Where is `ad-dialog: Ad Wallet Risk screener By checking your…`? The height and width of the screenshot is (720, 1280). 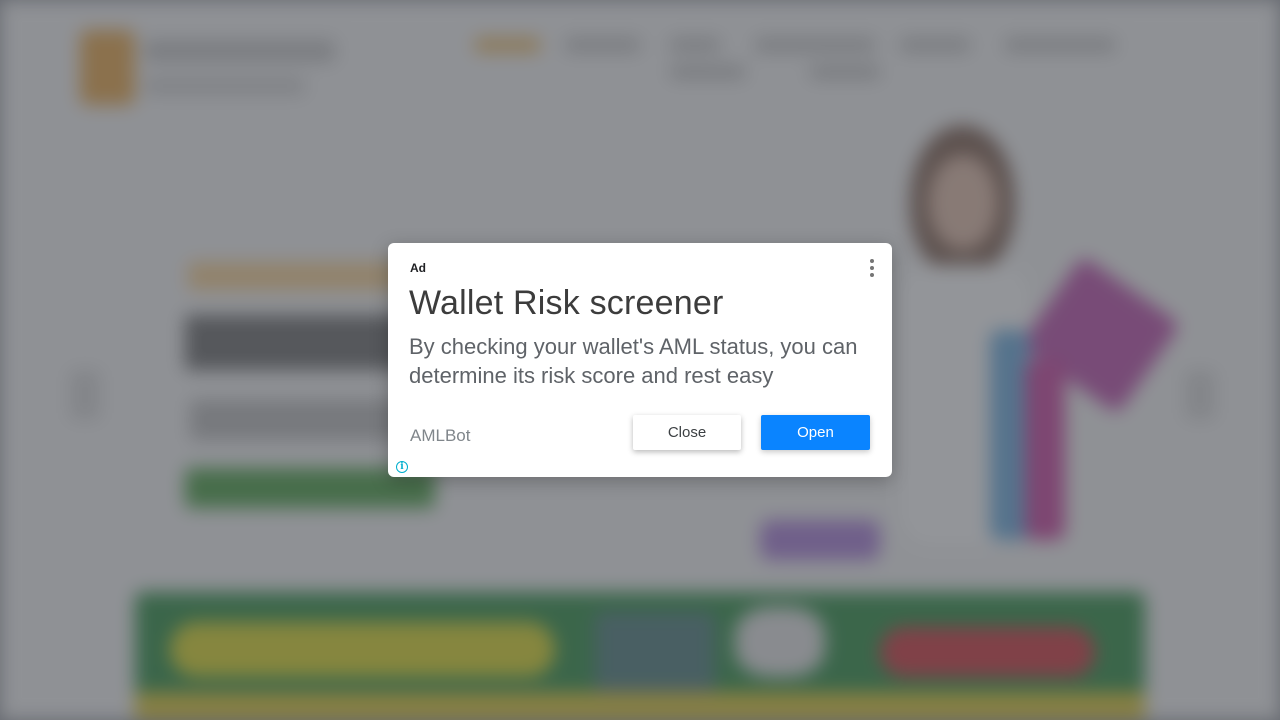 ad-dialog: Ad Wallet Risk screener By checking your… is located at coordinates (640, 360).